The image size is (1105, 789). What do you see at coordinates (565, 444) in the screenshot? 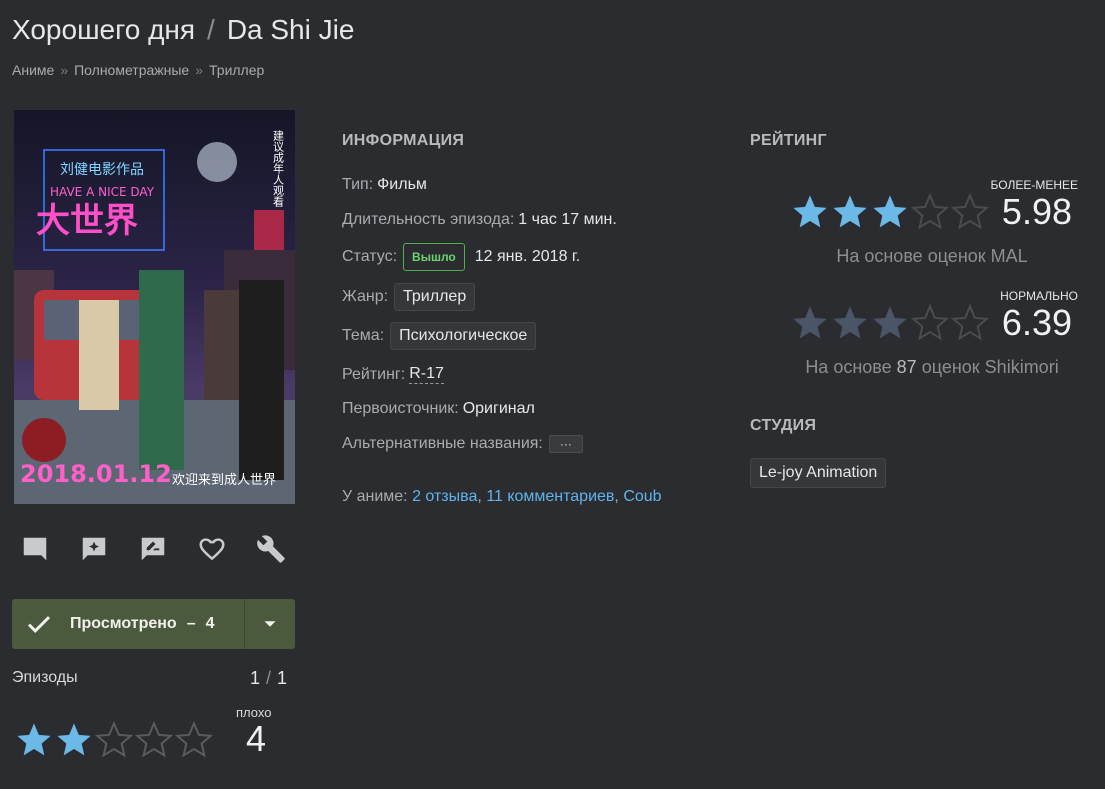
I see `alt-names-expand-button: ···` at bounding box center [565, 444].